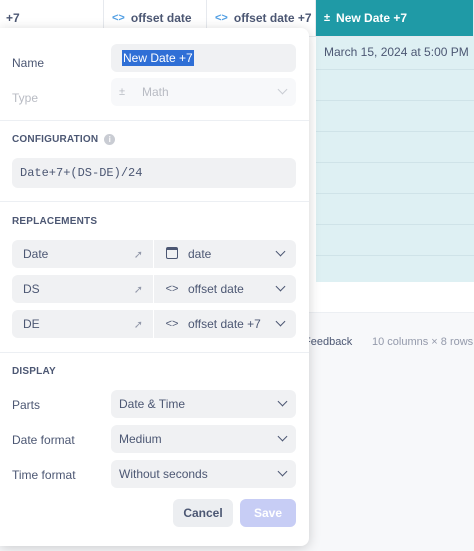 The width and height of the screenshot is (474, 551). I want to click on column-header-label: New Date +7, so click(372, 18).